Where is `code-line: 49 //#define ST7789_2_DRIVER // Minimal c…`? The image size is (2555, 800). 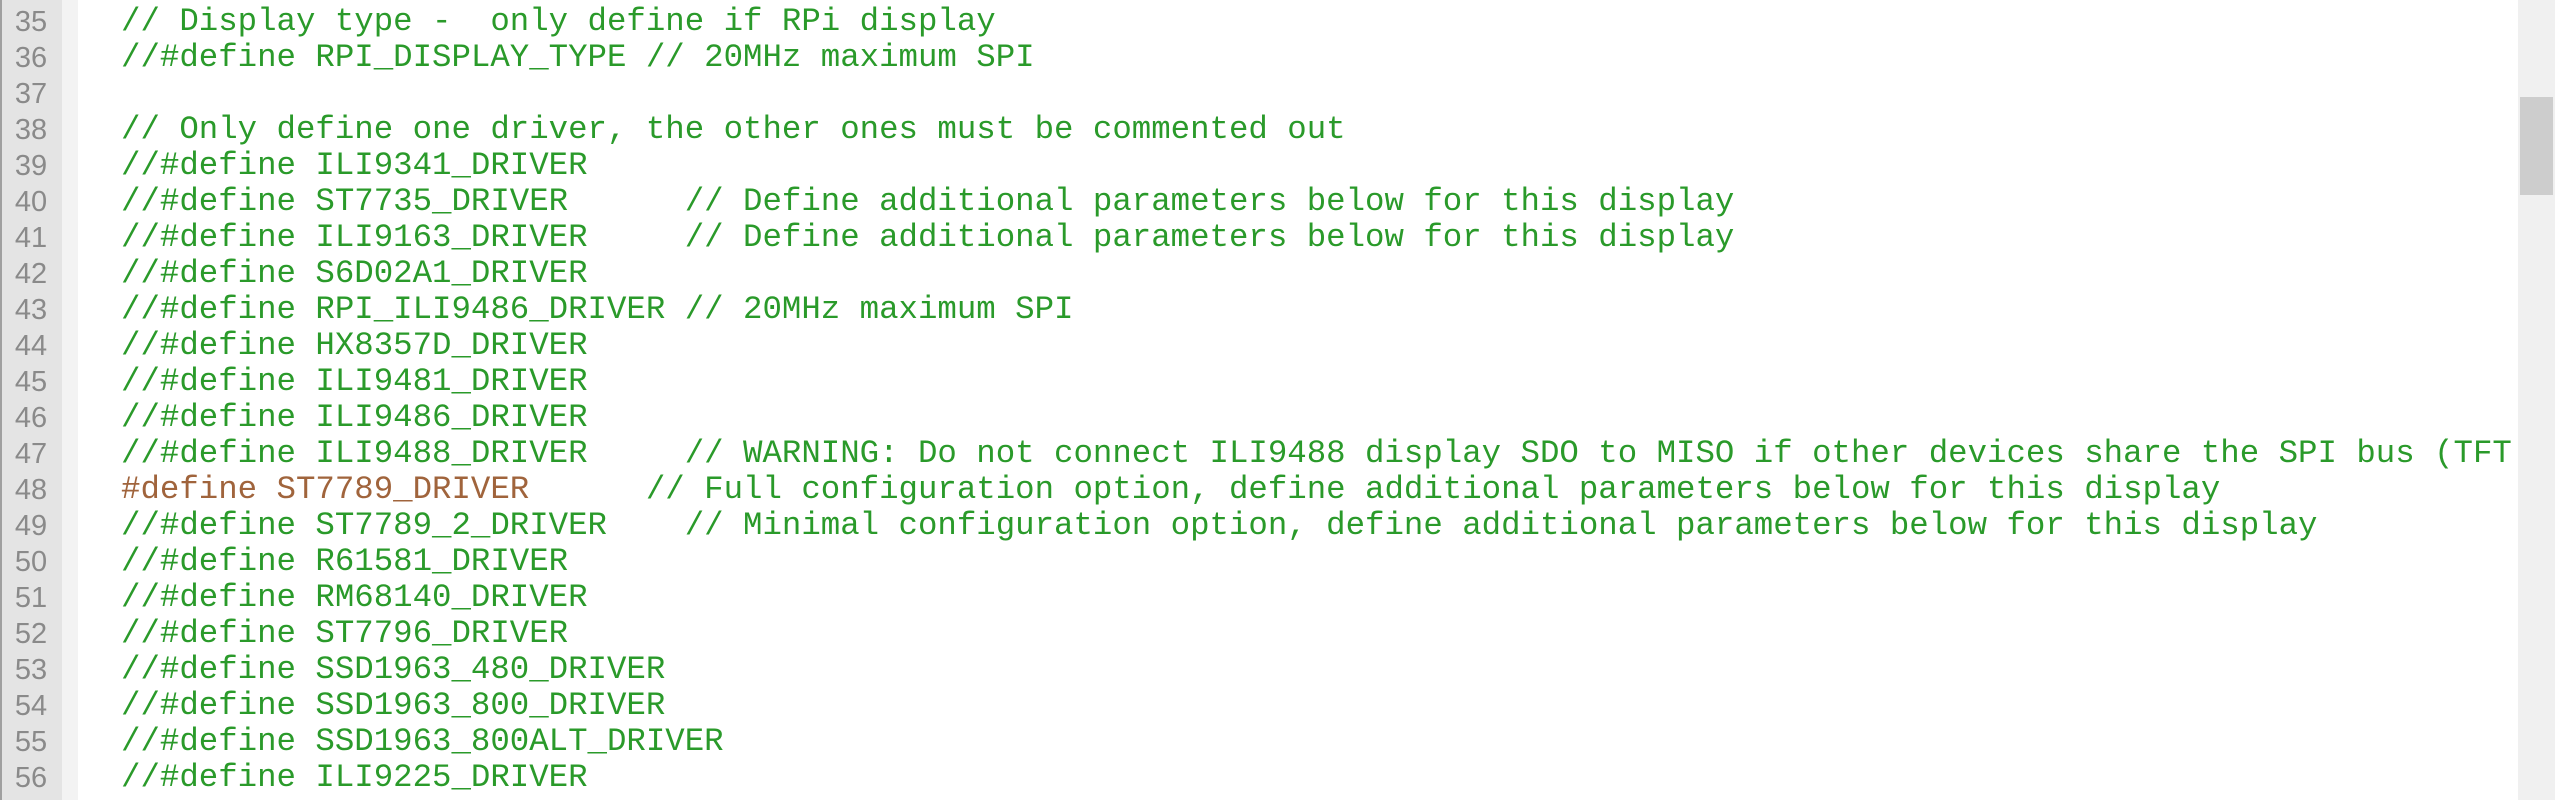 code-line: 49 //#define ST7789_2_DRIVER // Minimal c… is located at coordinates (1259, 526).